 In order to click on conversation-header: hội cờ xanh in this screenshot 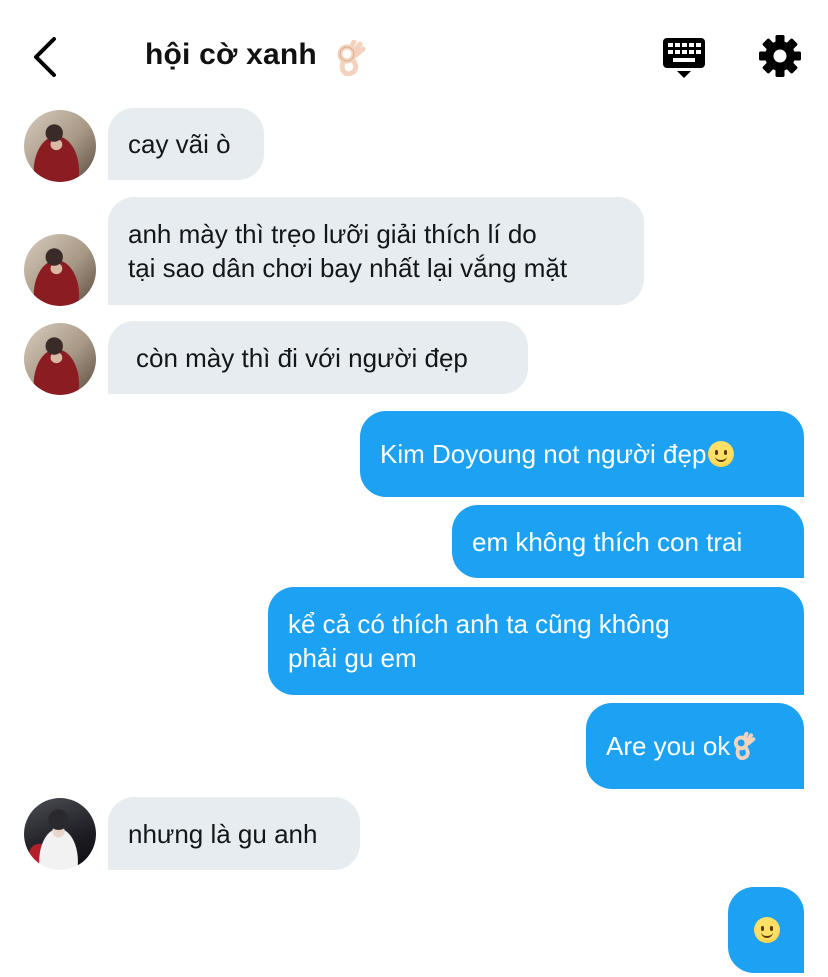, I will do `click(414, 55)`.